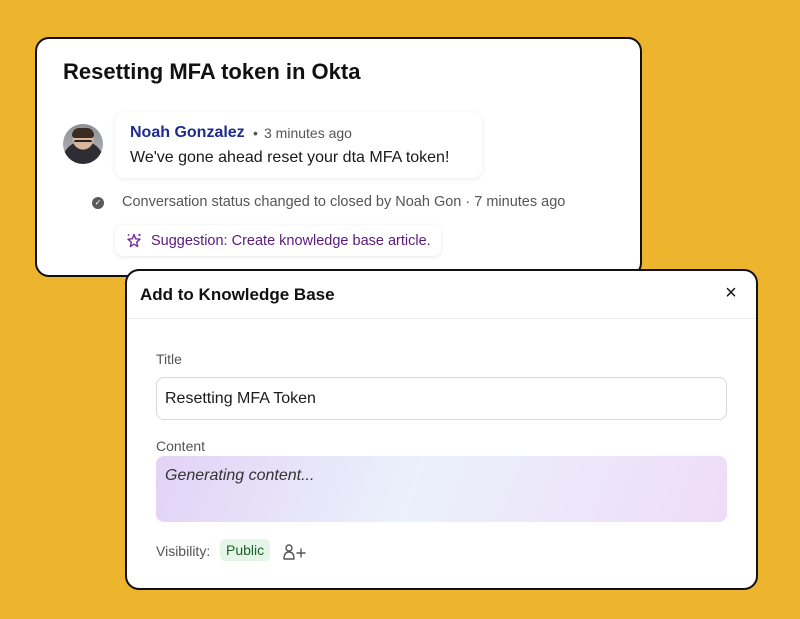 Image resolution: width=800 pixels, height=619 pixels. Describe the element at coordinates (183, 551) in the screenshot. I see `visibility-label: Visibility:` at that location.